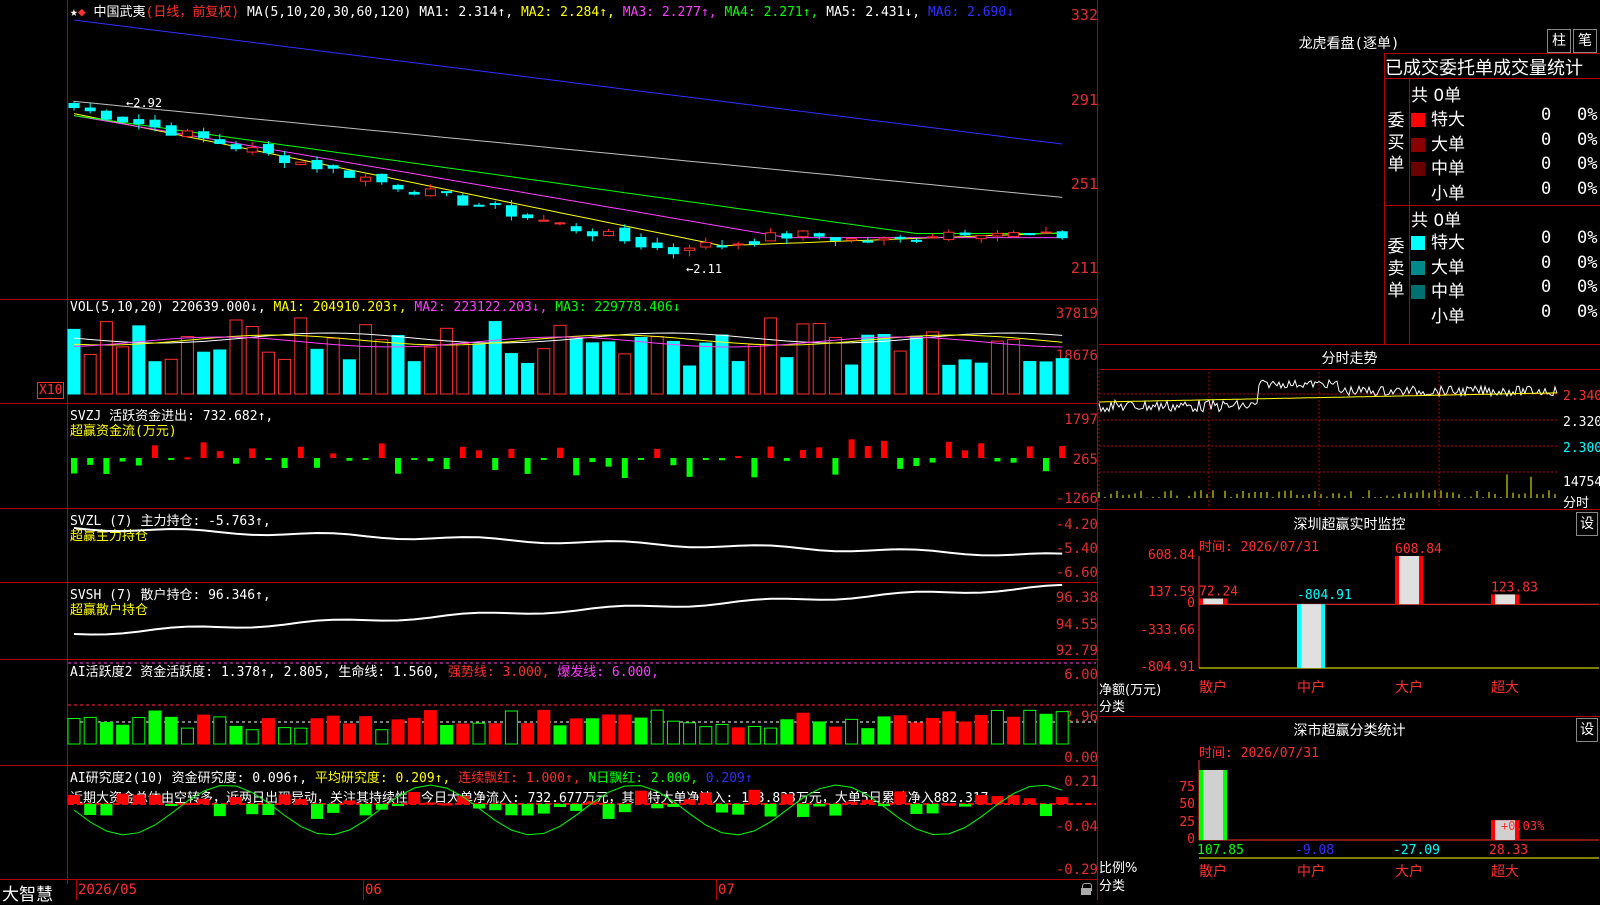 This screenshot has height=905, width=1600. Describe the element at coordinates (1448, 292) in the screenshot. I see `sell-name: 中单` at that location.